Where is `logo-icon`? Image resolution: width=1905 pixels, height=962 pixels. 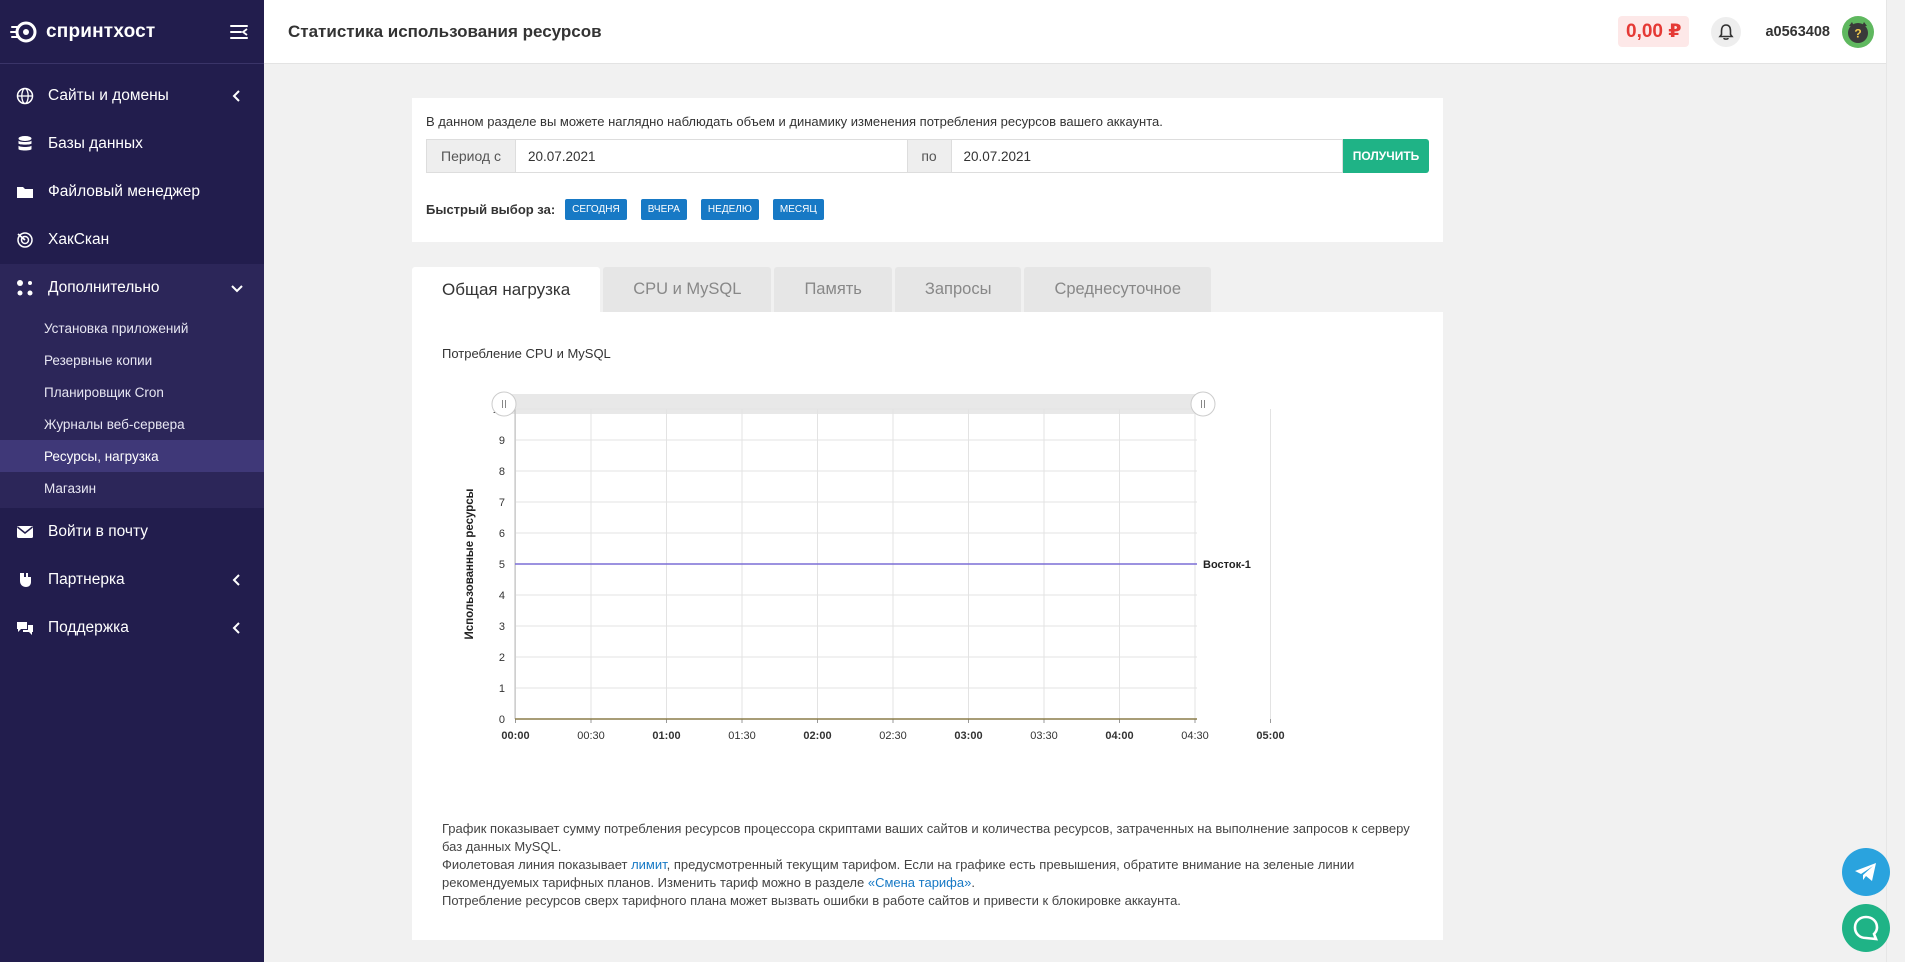
logo-icon is located at coordinates (24, 32).